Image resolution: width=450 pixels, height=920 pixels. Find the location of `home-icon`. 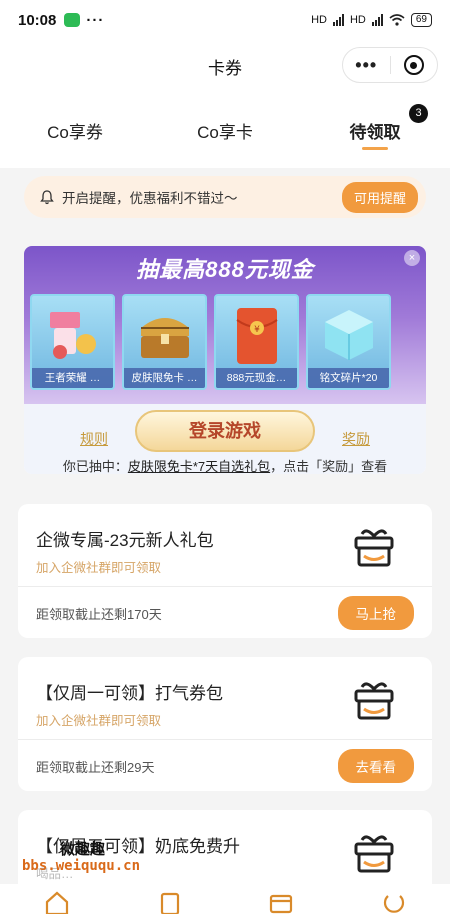

home-icon is located at coordinates (57, 902).